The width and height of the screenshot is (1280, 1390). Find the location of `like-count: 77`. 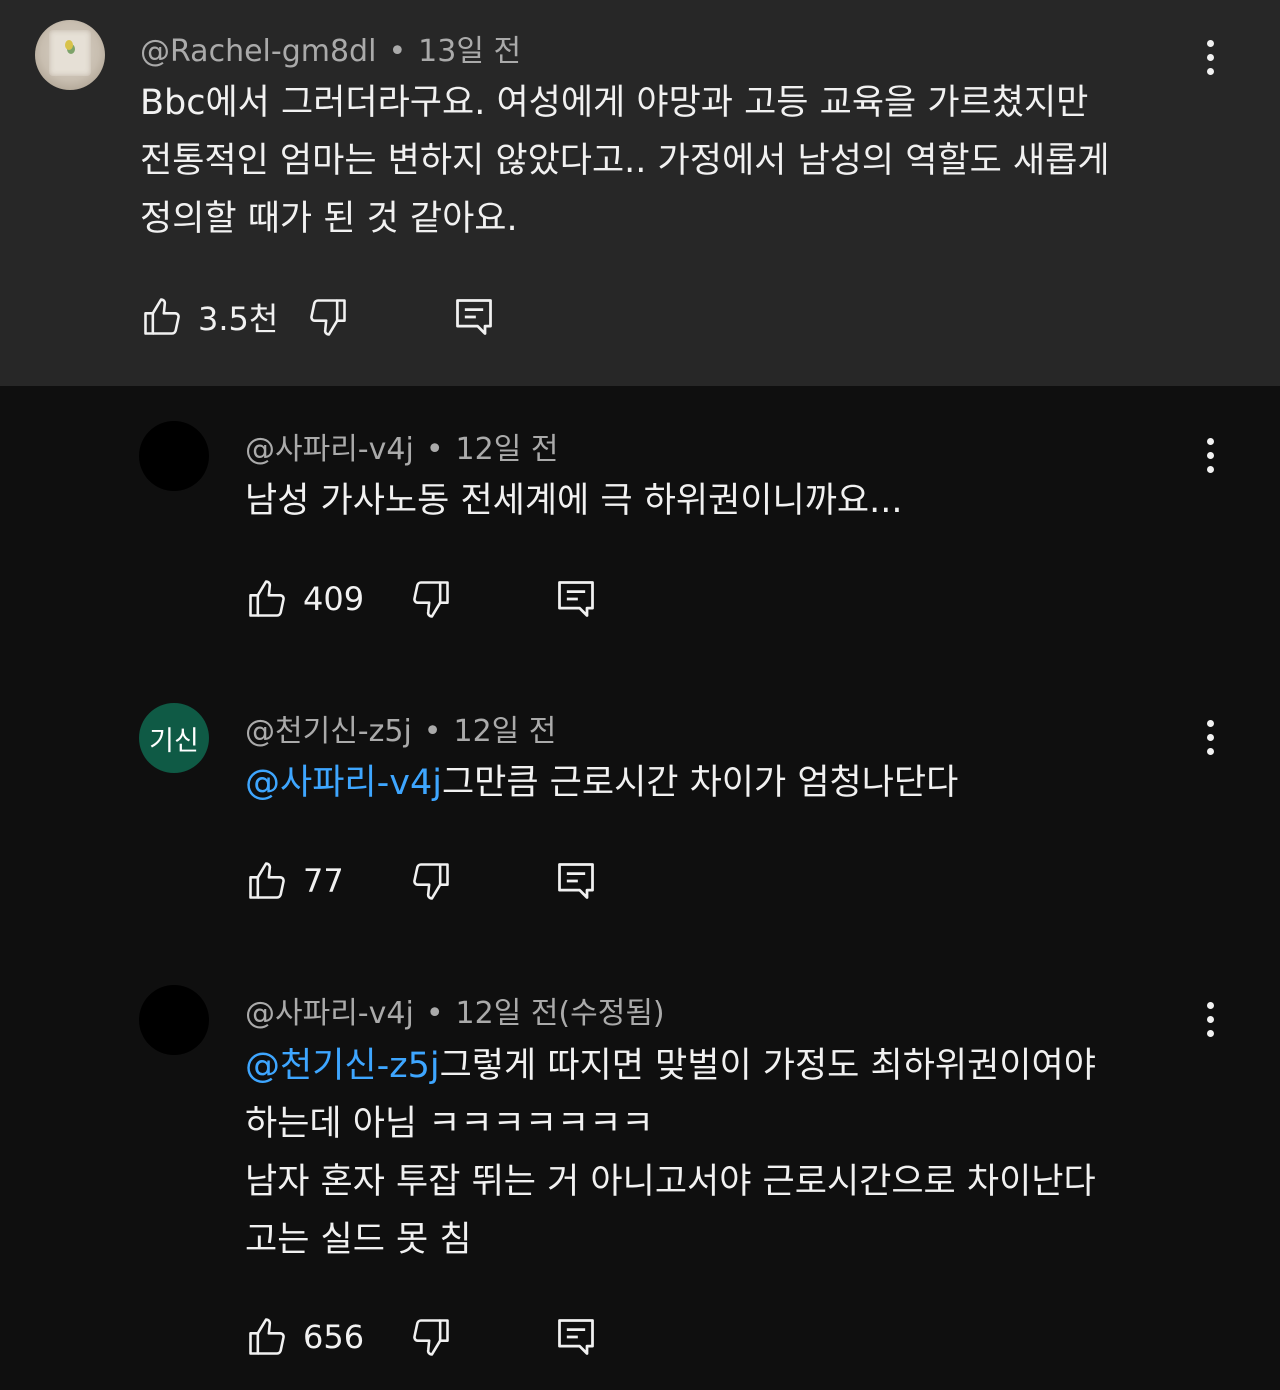

like-count: 77 is located at coordinates (323, 881).